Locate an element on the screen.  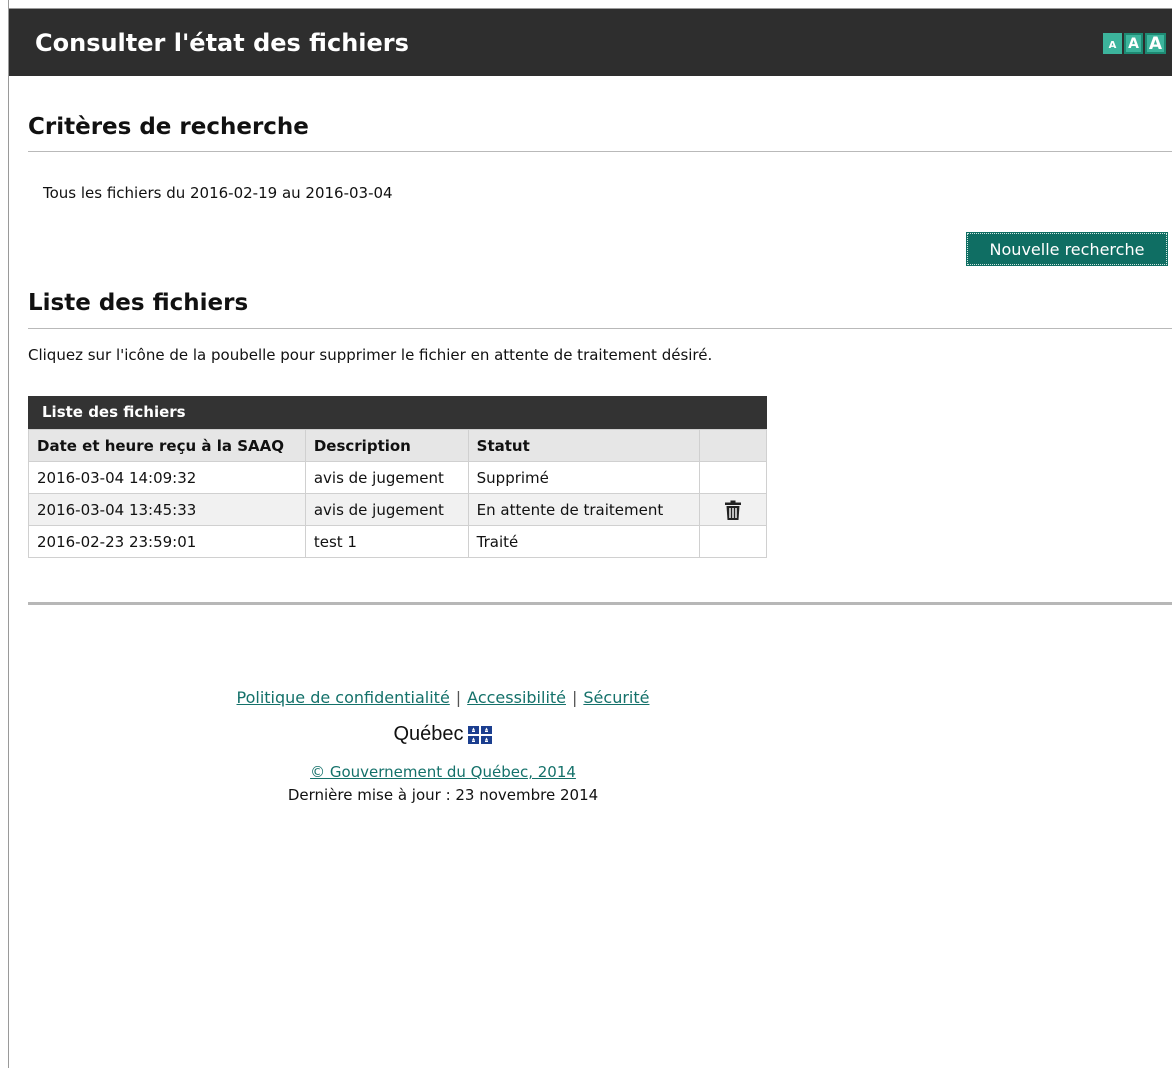
security-link: Sécurité is located at coordinates (616, 697).